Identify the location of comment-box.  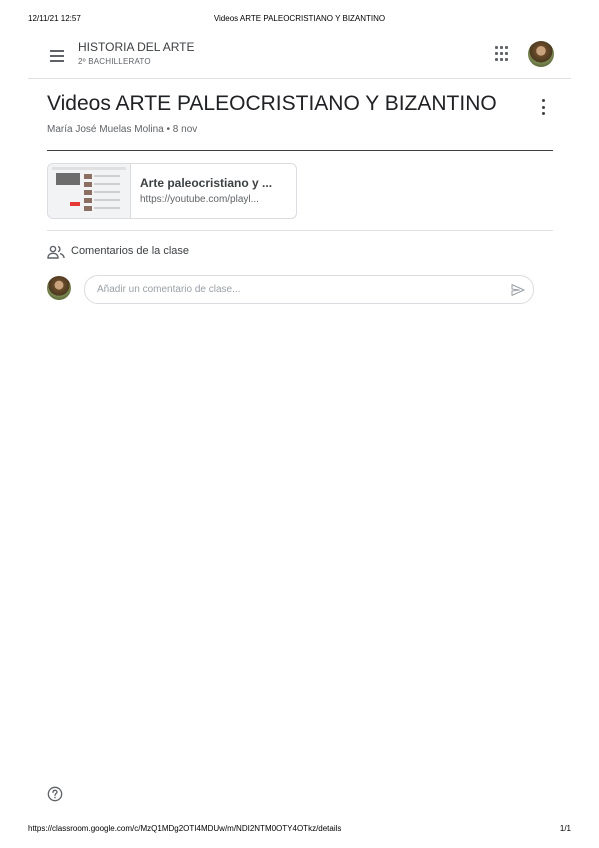
(309, 289).